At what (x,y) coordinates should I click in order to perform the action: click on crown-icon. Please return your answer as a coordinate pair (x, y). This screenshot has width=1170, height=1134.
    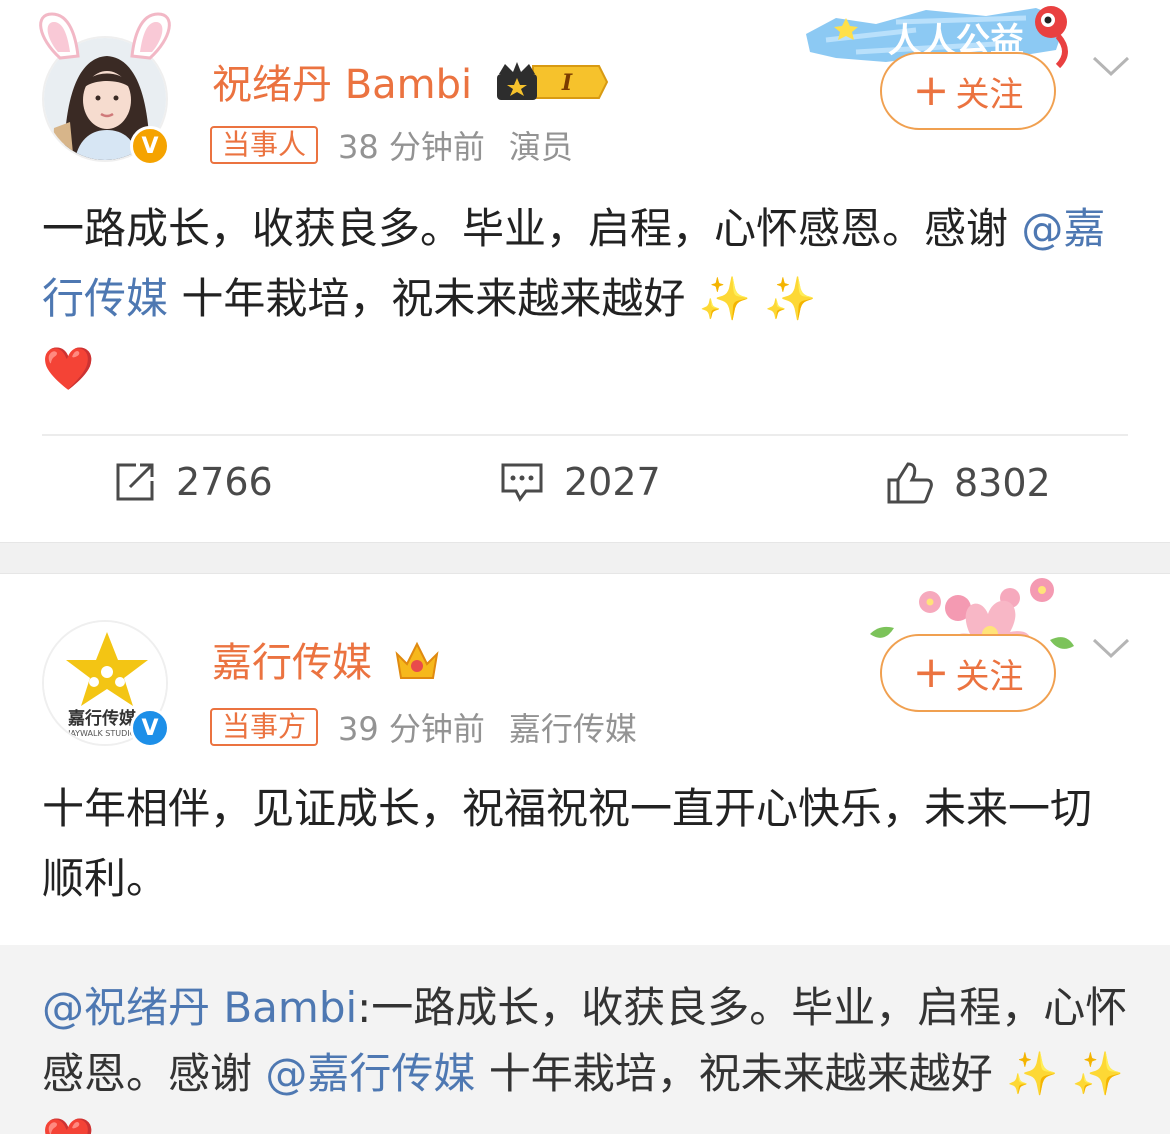
    Looking at the image, I should click on (417, 660).